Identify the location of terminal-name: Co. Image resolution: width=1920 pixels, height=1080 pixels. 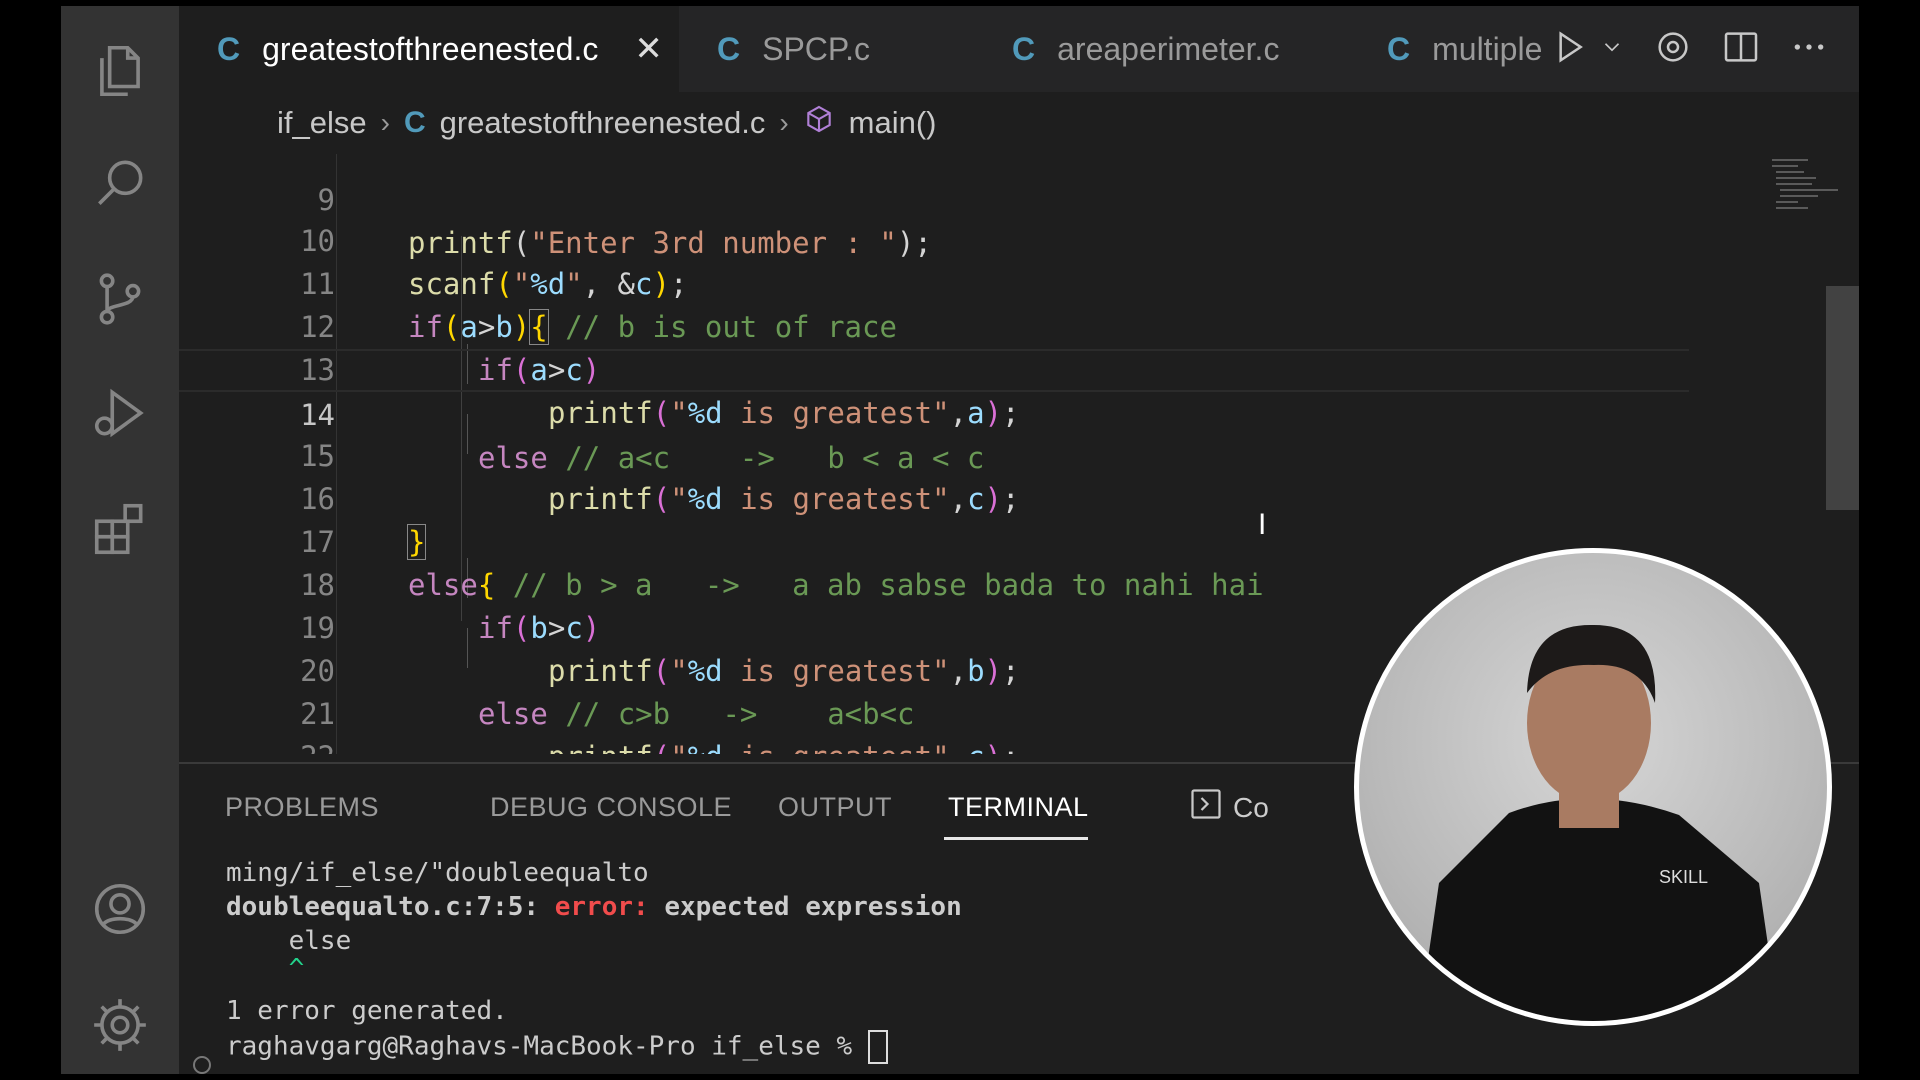
(1251, 808).